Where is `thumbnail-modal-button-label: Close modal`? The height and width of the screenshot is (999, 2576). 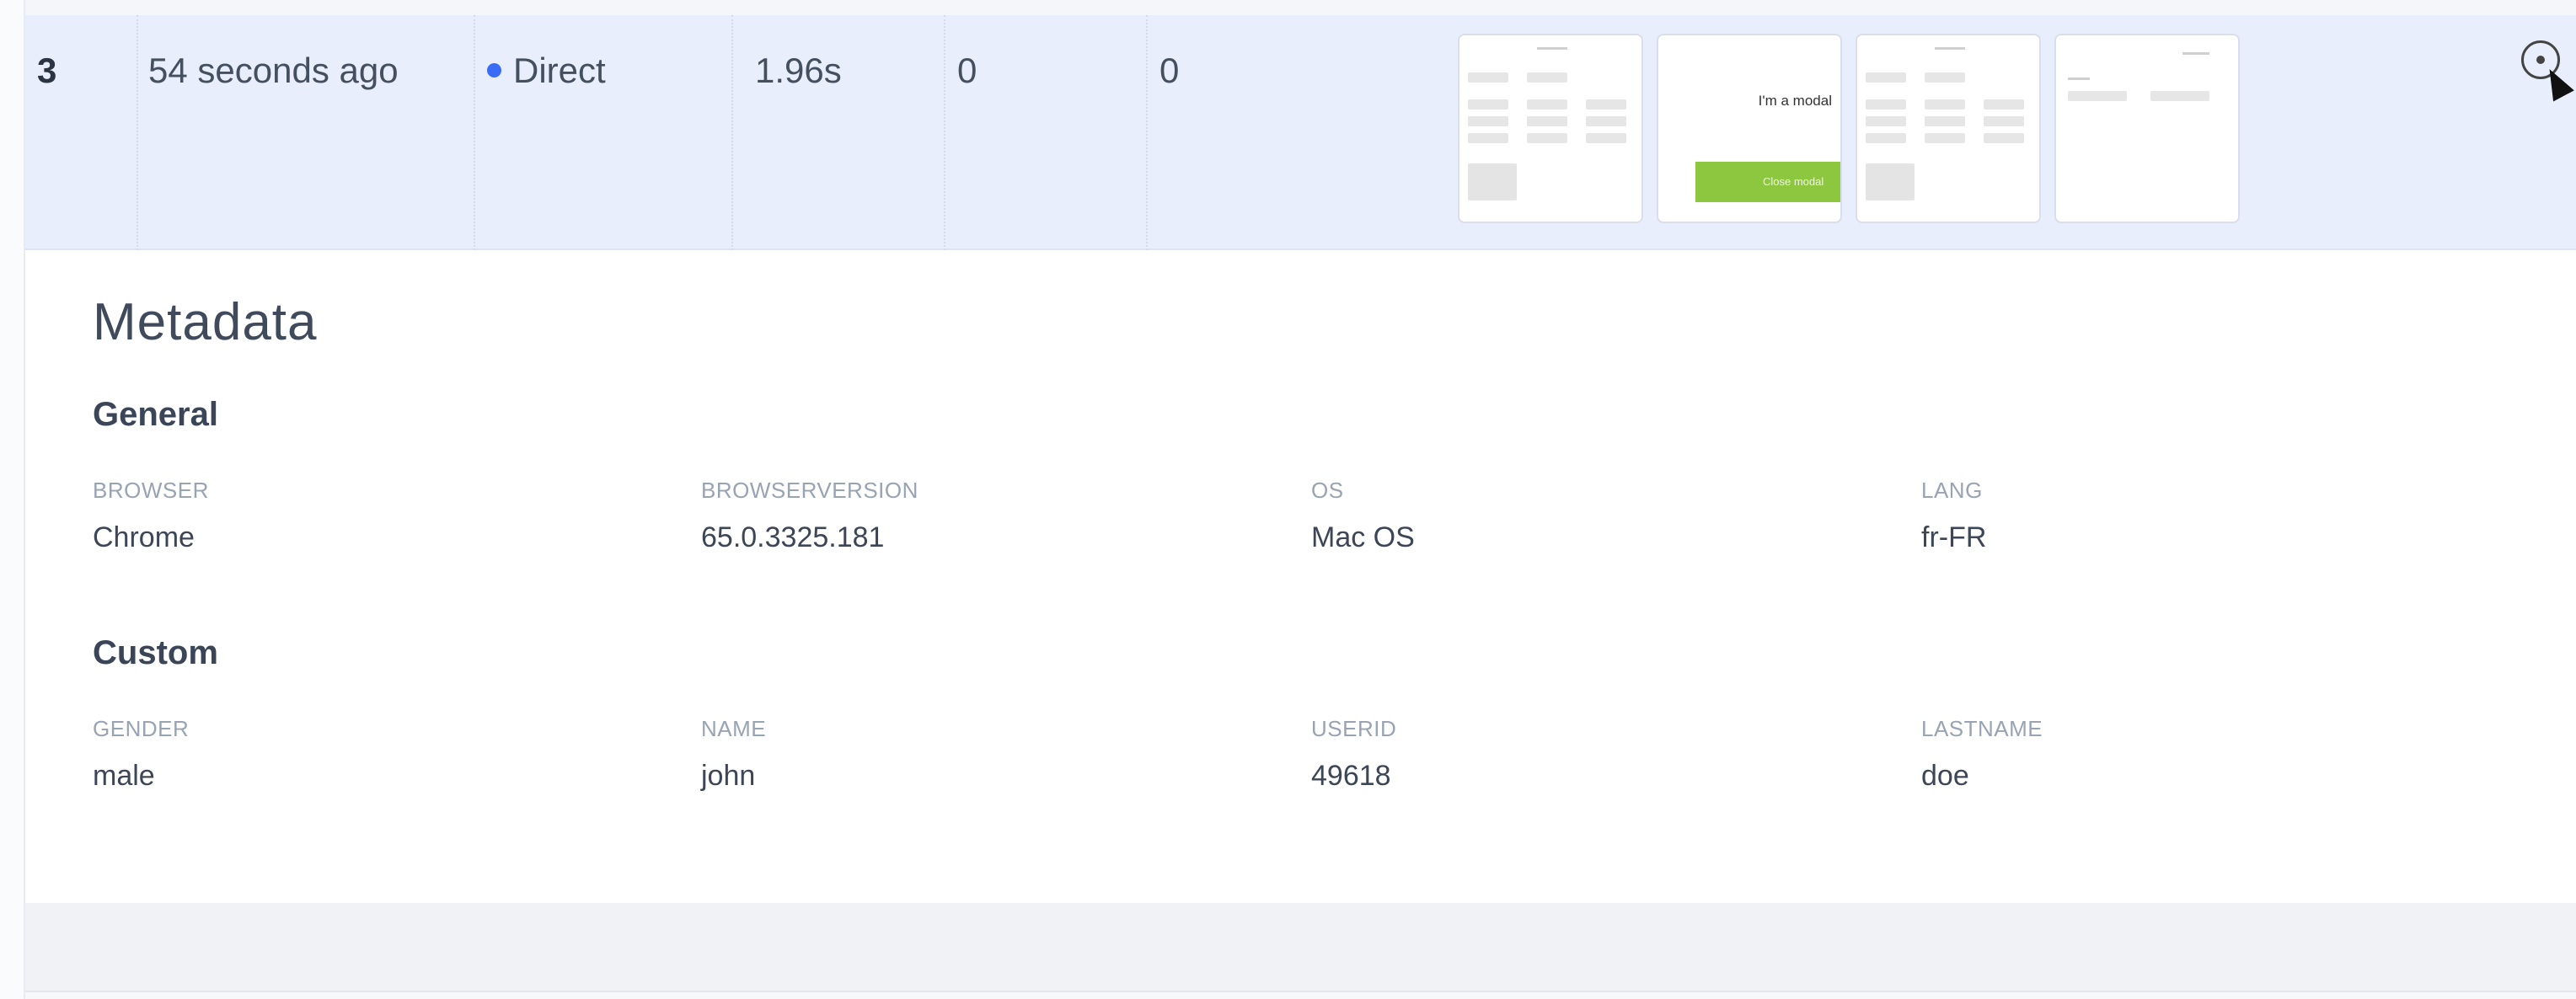
thumbnail-modal-button-label: Close modal is located at coordinates (1794, 181).